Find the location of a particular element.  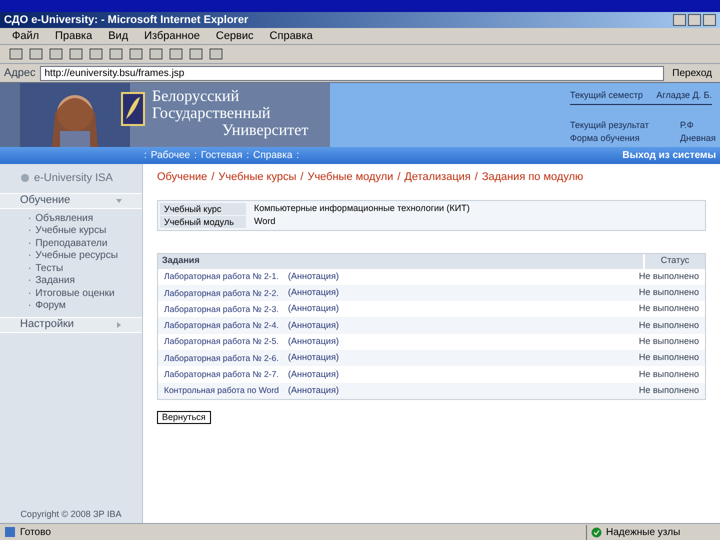

breadcrumb-link: Учебные модули is located at coordinates (350, 177).